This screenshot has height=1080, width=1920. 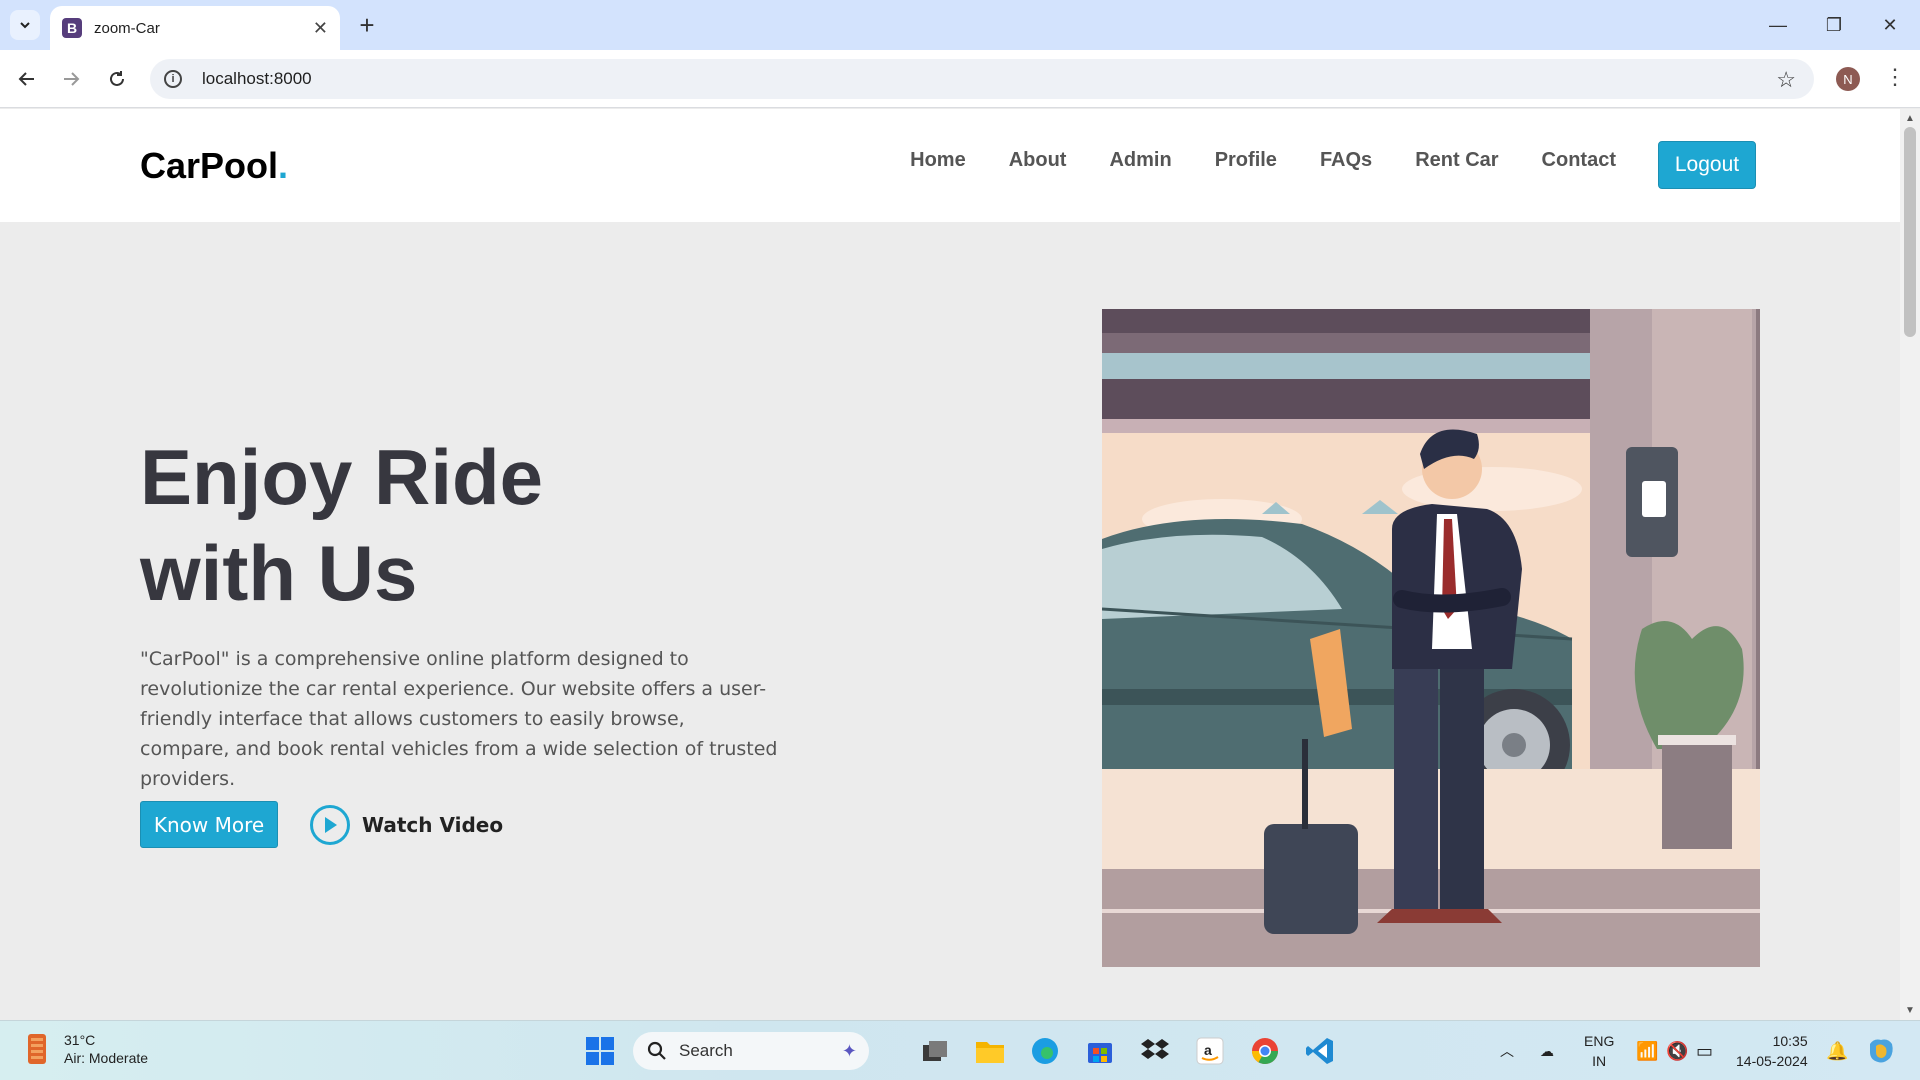 What do you see at coordinates (72, 28) in the screenshot?
I see `bootstrap-favicon-icon: B` at bounding box center [72, 28].